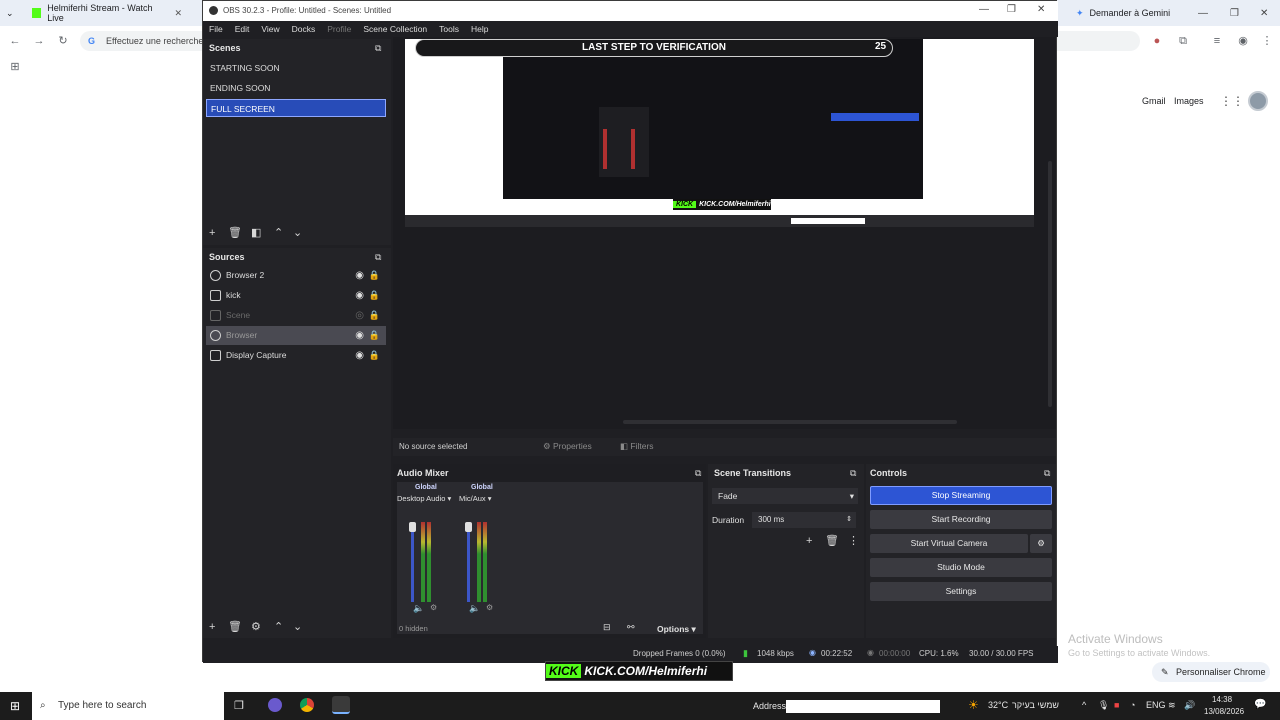 The image size is (1280, 720). What do you see at coordinates (178, 13) in the screenshot?
I see `close-icon: ✕` at bounding box center [178, 13].